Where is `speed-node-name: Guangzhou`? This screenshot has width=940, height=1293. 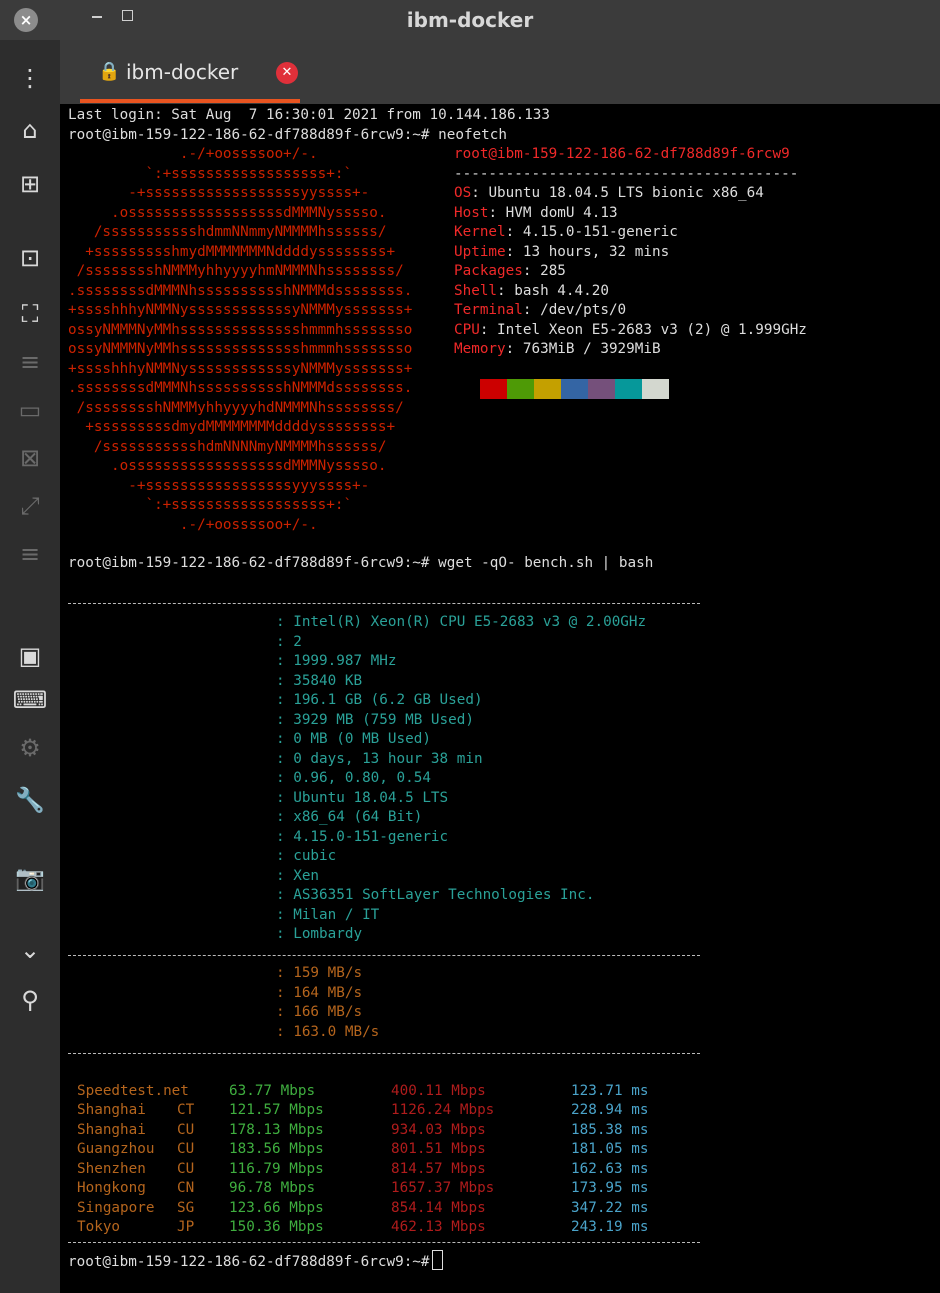 speed-node-name: Guangzhou is located at coordinates (116, 1149).